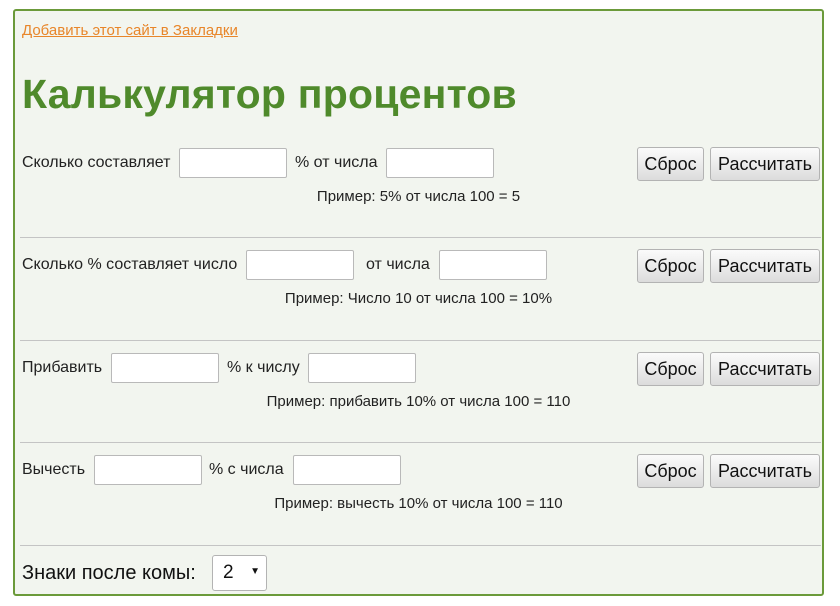 Image resolution: width=840 pixels, height=606 pixels. What do you see at coordinates (130, 30) in the screenshot?
I see `add-bookmark-link: Добавить этот сайт в Закладки` at bounding box center [130, 30].